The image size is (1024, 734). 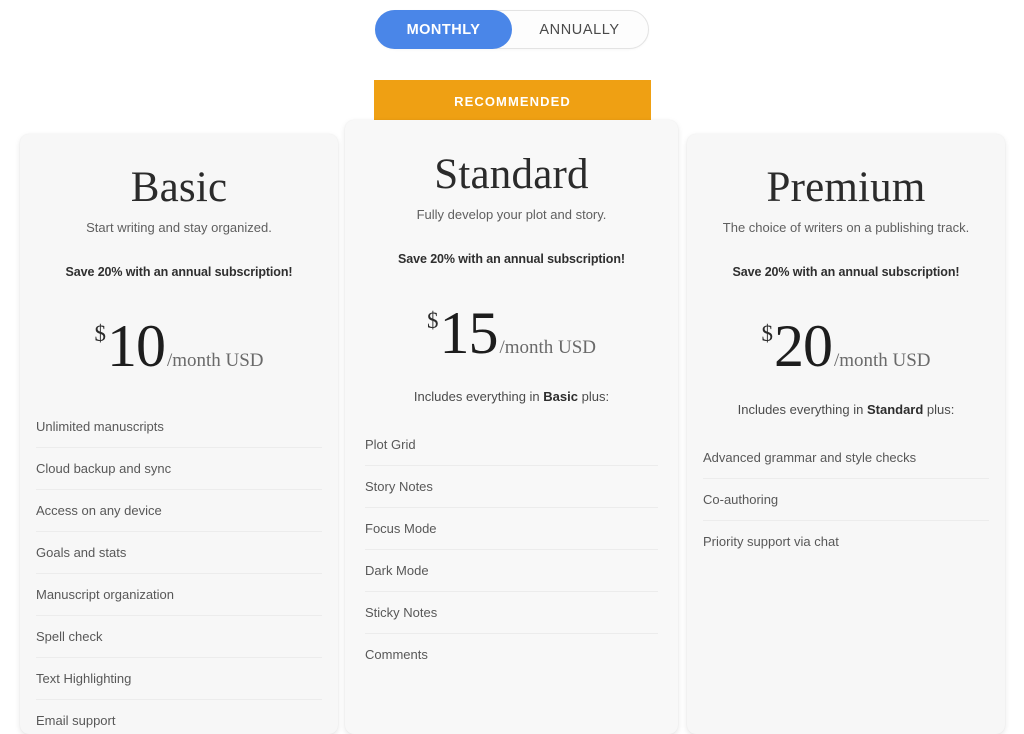 What do you see at coordinates (846, 458) in the screenshot?
I see `feature-item: Advanced grammar and style checks` at bounding box center [846, 458].